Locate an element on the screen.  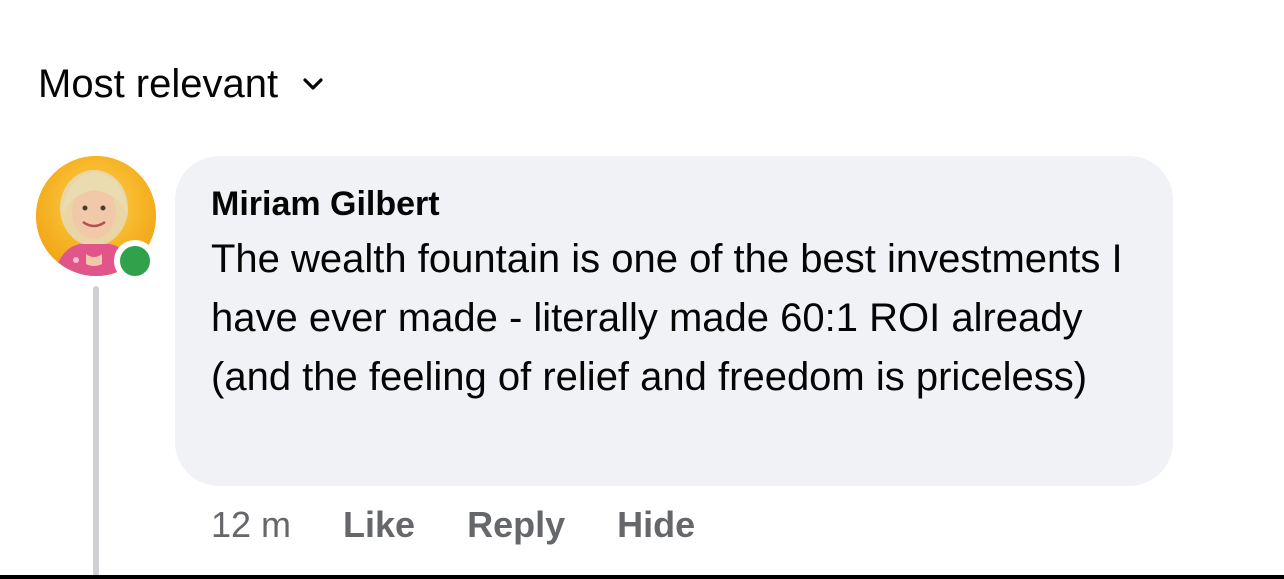
reply-button: Reply is located at coordinates (516, 525).